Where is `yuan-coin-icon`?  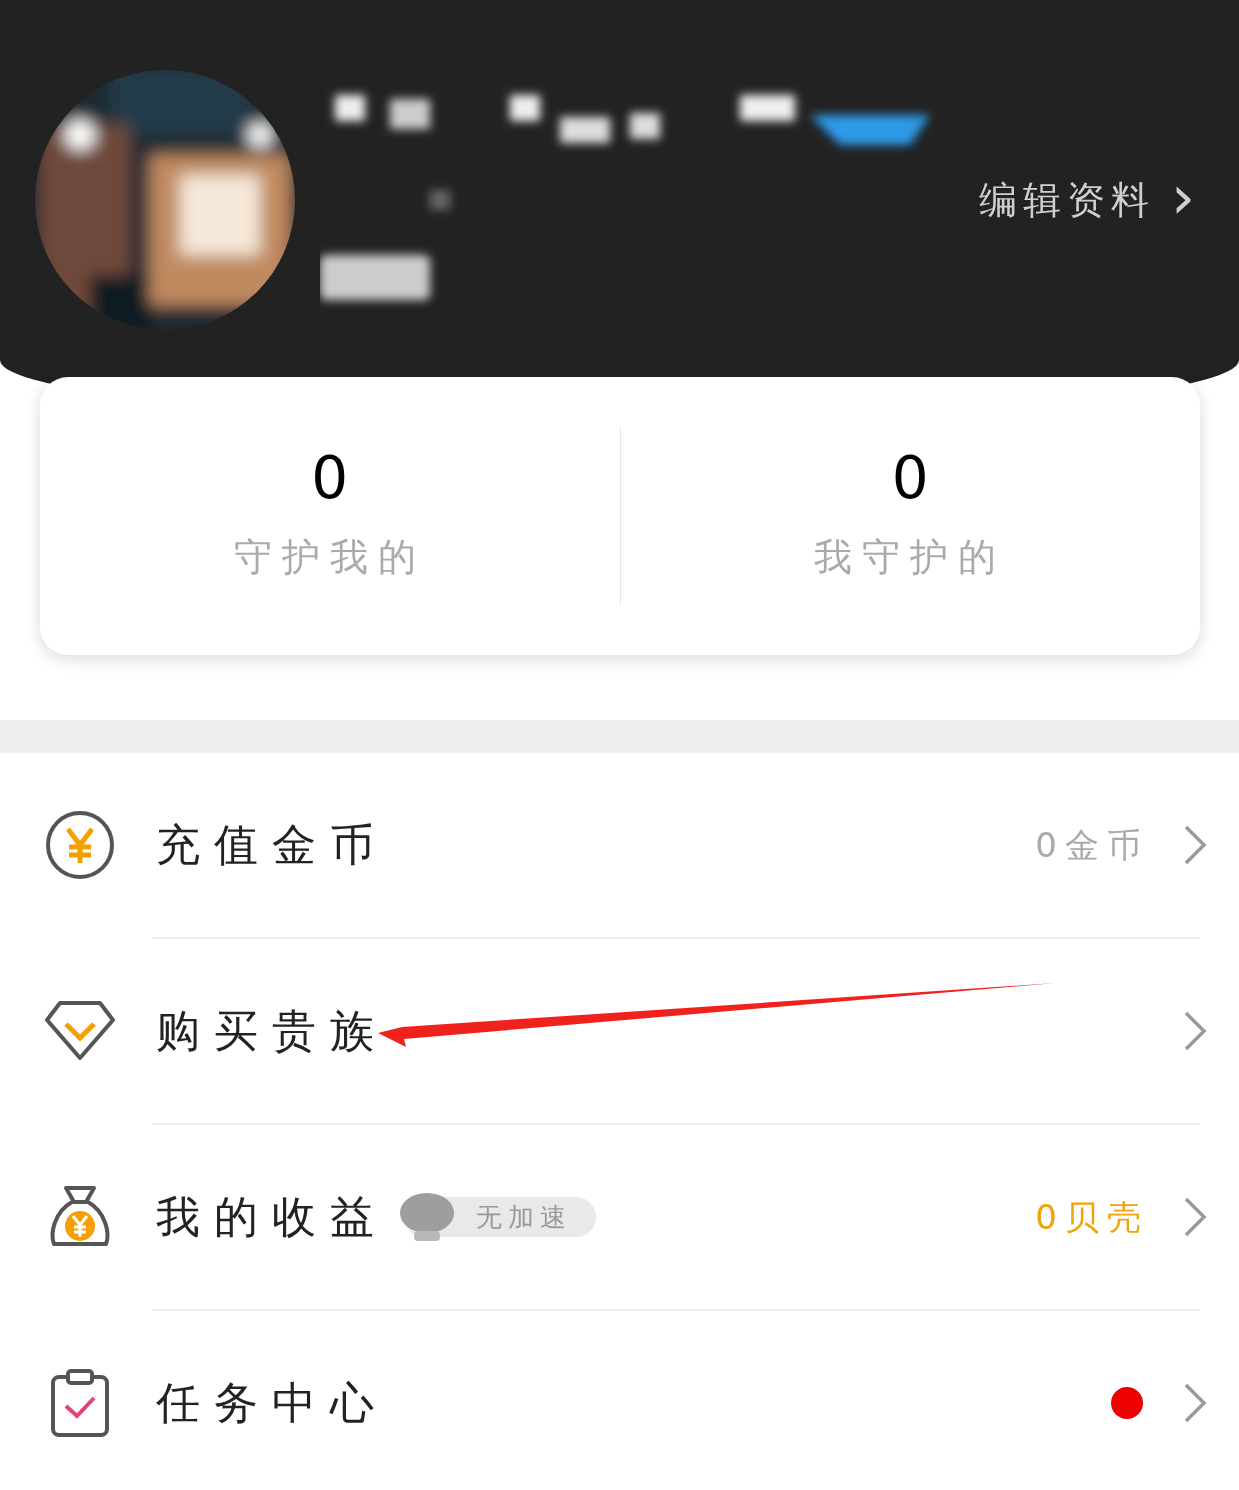
yuan-coin-icon is located at coordinates (80, 845).